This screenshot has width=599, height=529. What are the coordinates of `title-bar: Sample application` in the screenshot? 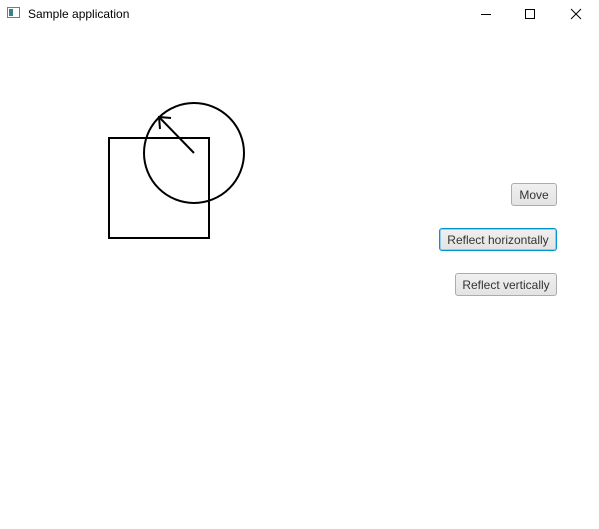 It's located at (299, 14).